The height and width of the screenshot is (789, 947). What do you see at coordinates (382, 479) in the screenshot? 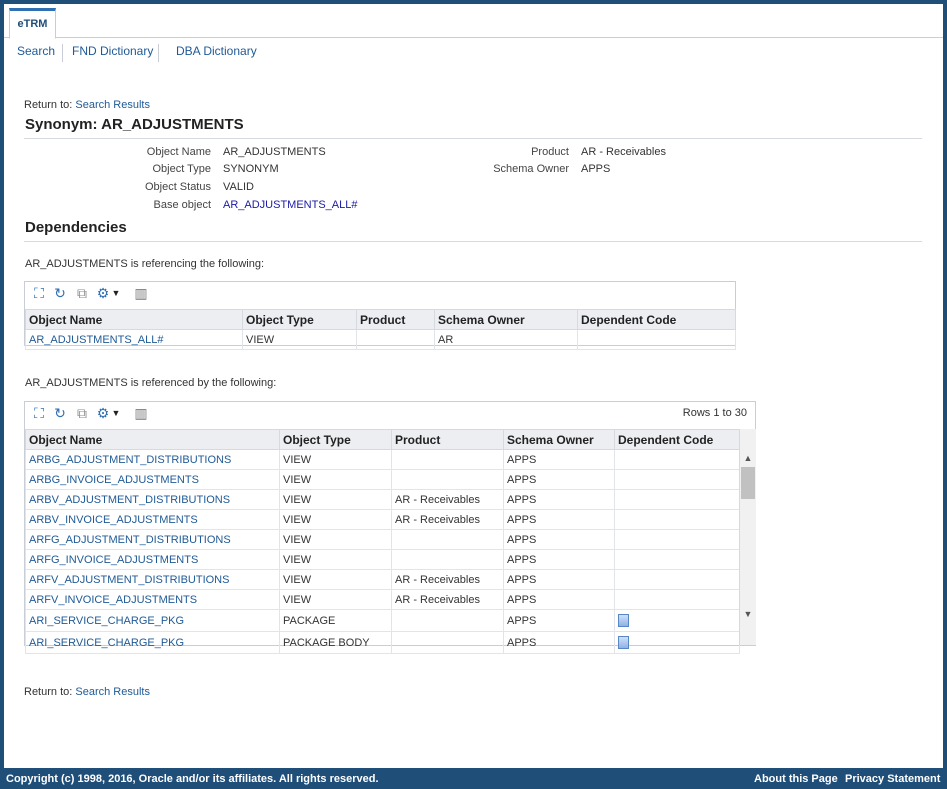
I see `table-row: ARBG_INVOICE_ADJUSTMENTS VIEW APPS` at bounding box center [382, 479].